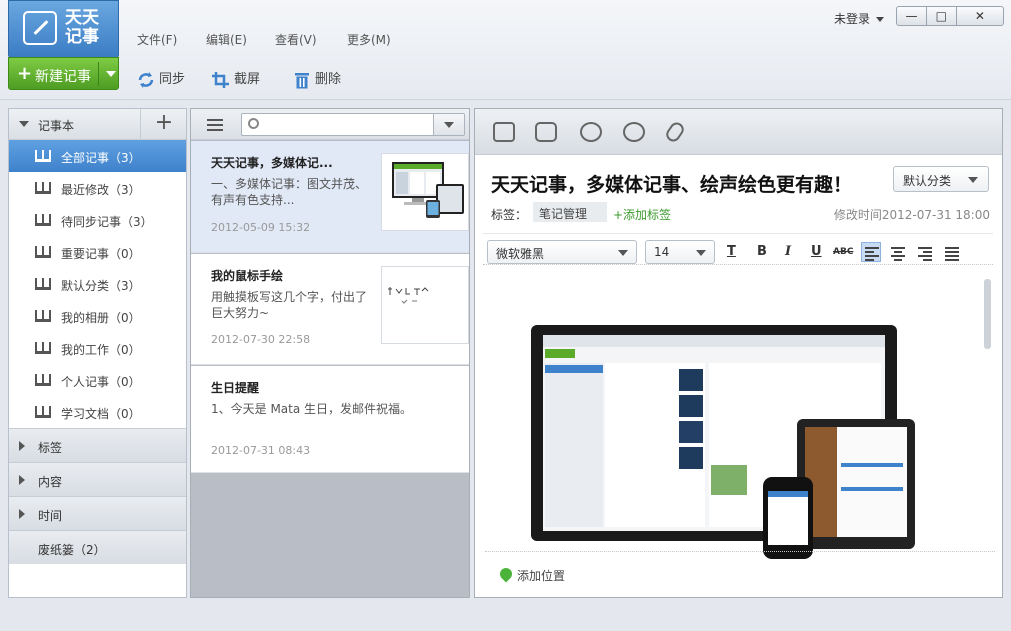  What do you see at coordinates (97, 124) in the screenshot?
I see `notebooks-header: 记事本 +` at bounding box center [97, 124].